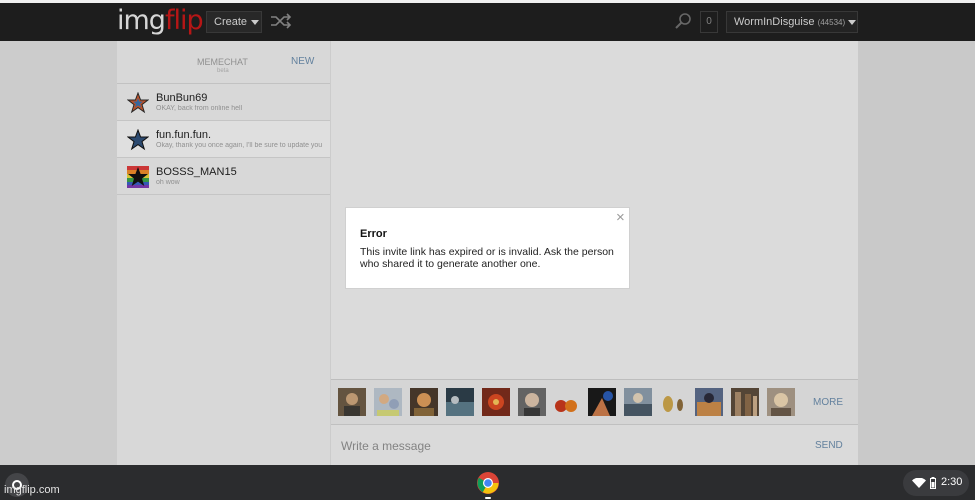  I want to click on dialog-title: Error, so click(373, 234).